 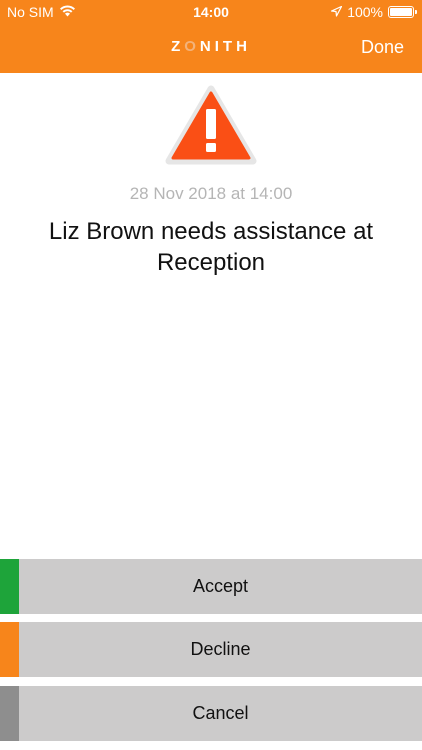 What do you see at coordinates (220, 649) in the screenshot?
I see `decline-label: Decline` at bounding box center [220, 649].